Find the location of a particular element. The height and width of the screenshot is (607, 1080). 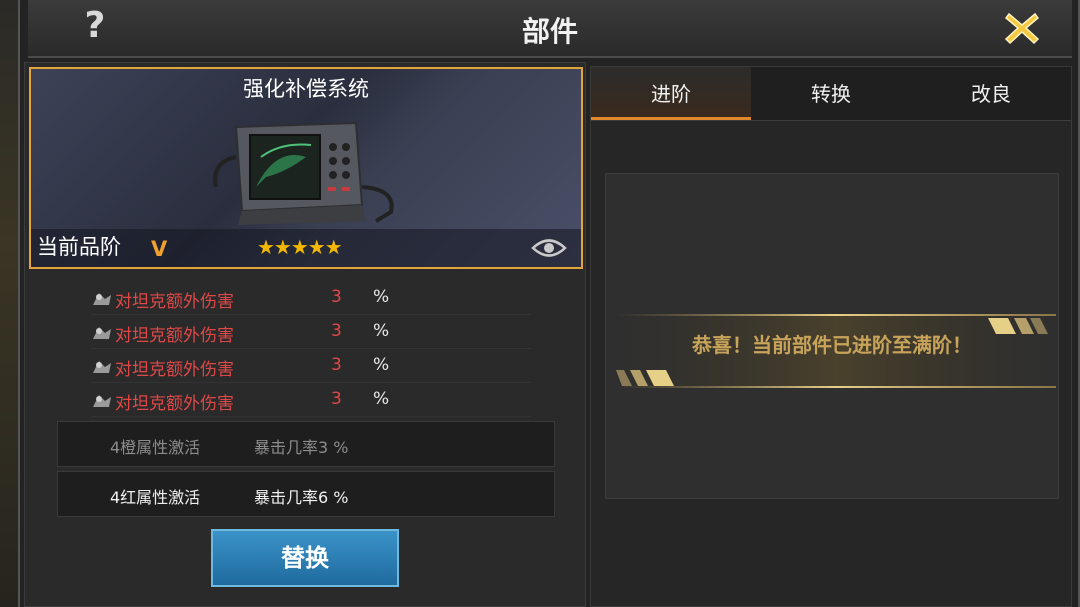

tab-bar: 进阶 转换 改良 is located at coordinates (831, 94).